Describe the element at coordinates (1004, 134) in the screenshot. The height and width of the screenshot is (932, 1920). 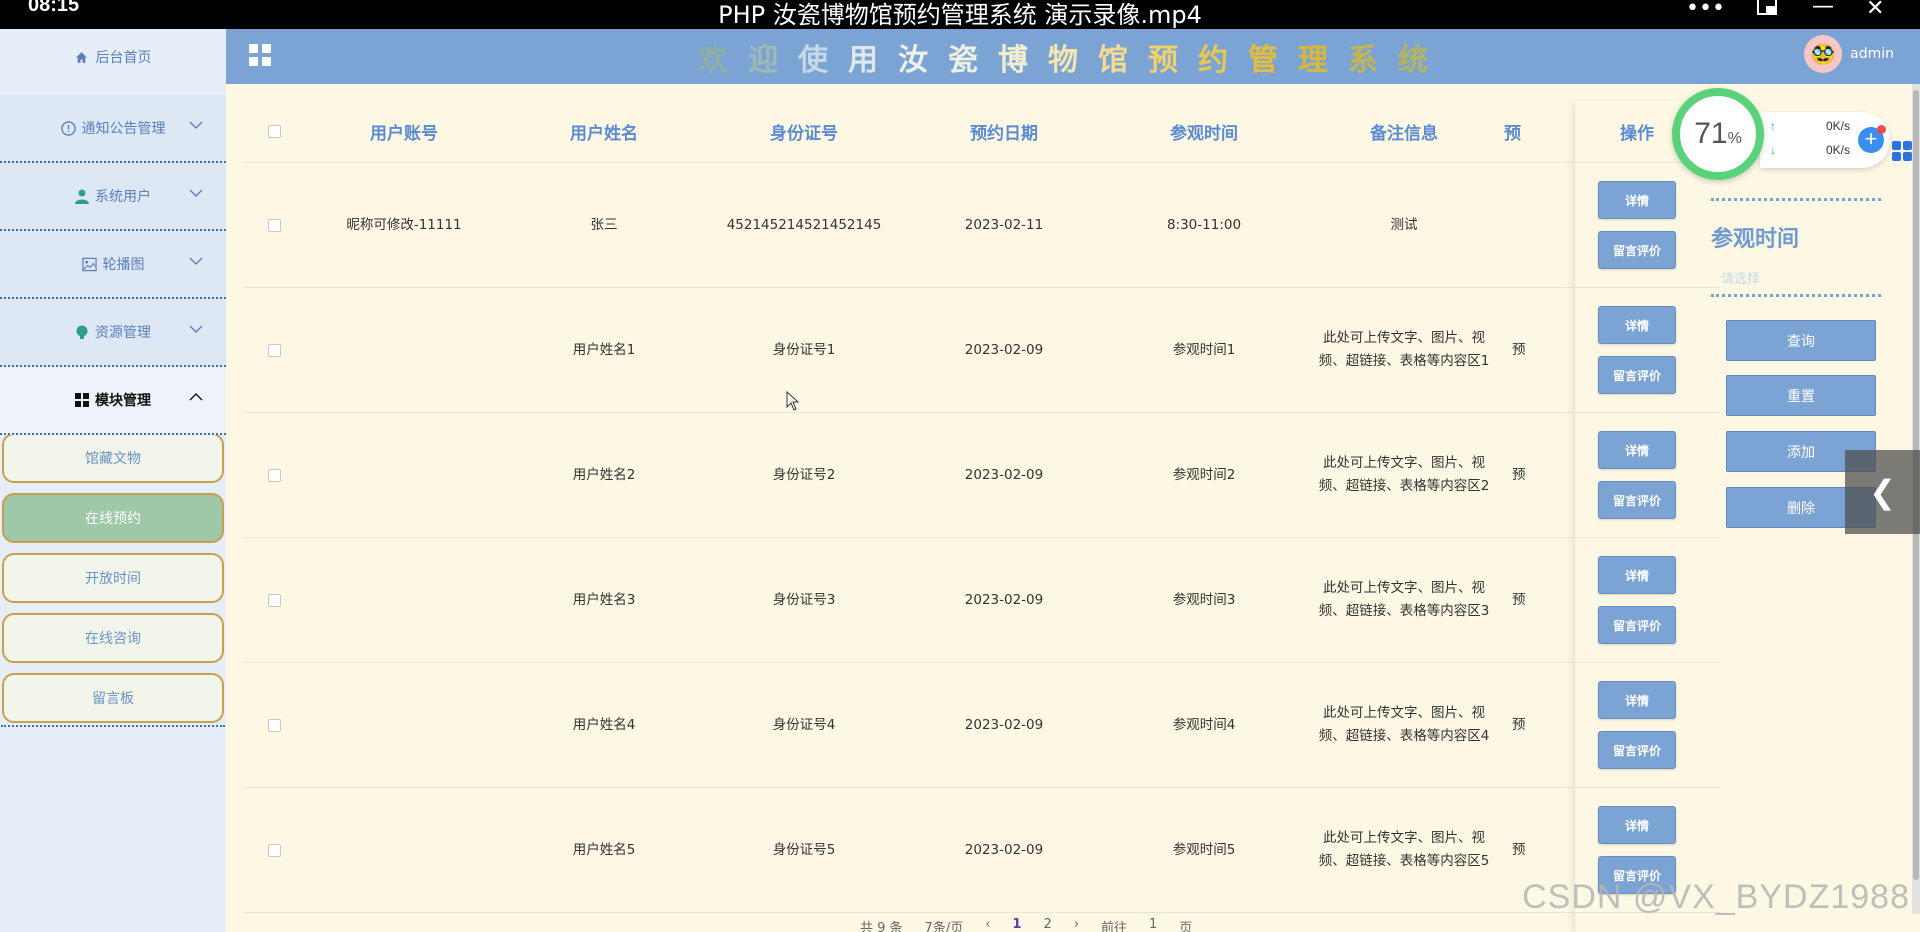
I see `col-header-date: 预约日期` at that location.